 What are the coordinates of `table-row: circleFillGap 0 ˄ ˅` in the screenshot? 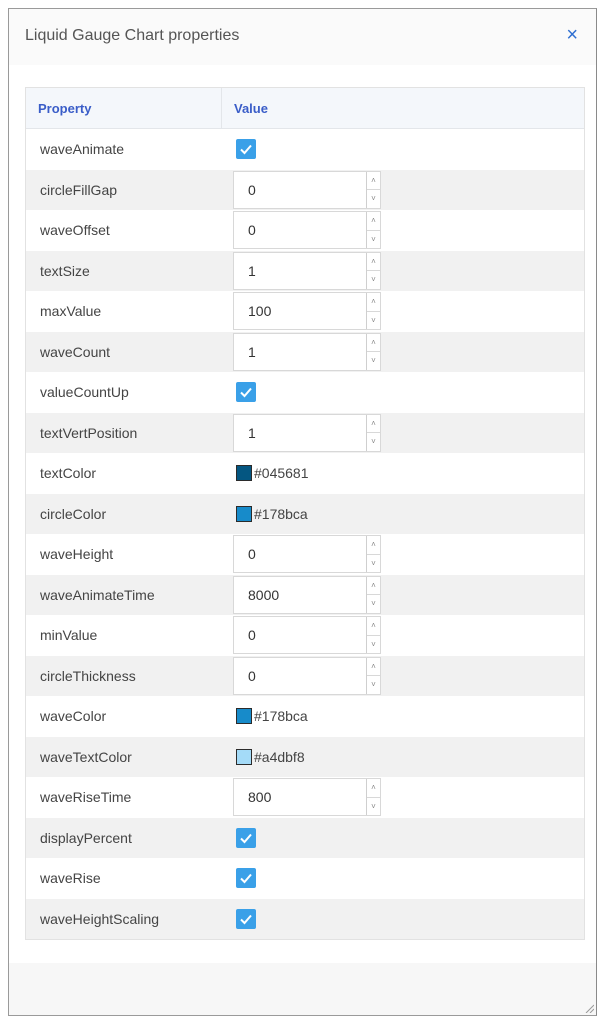 It's located at (305, 189).